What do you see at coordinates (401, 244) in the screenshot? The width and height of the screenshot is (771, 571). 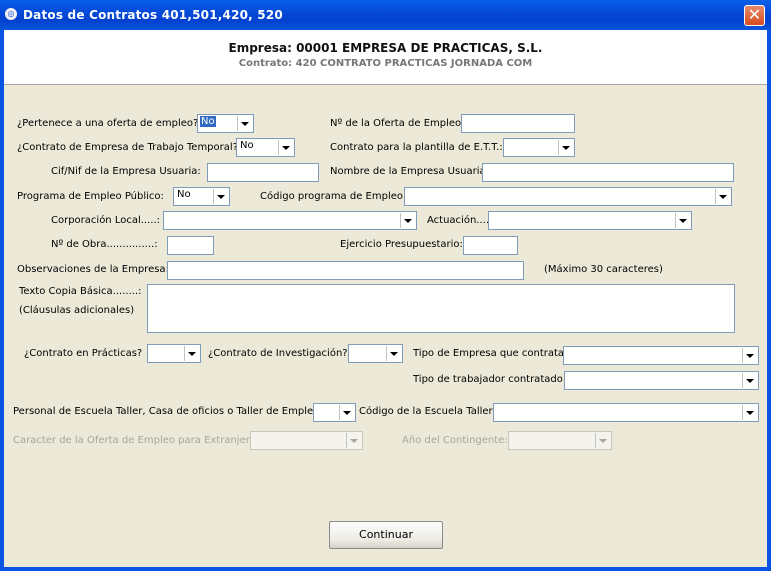 I see `ejercicio-label: Ejercicio Presupuestario:` at bounding box center [401, 244].